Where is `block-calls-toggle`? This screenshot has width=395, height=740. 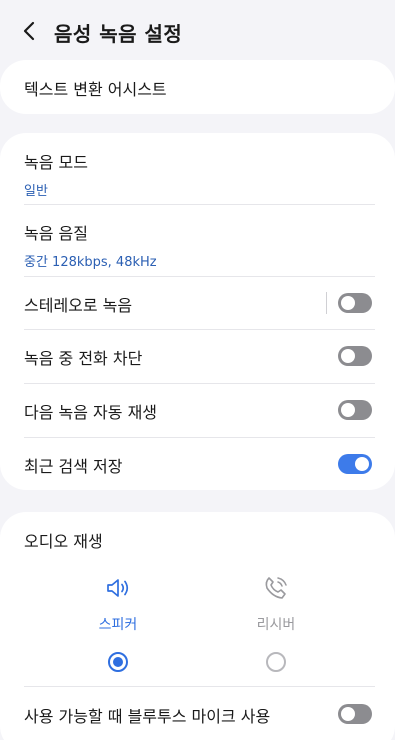 block-calls-toggle is located at coordinates (355, 356).